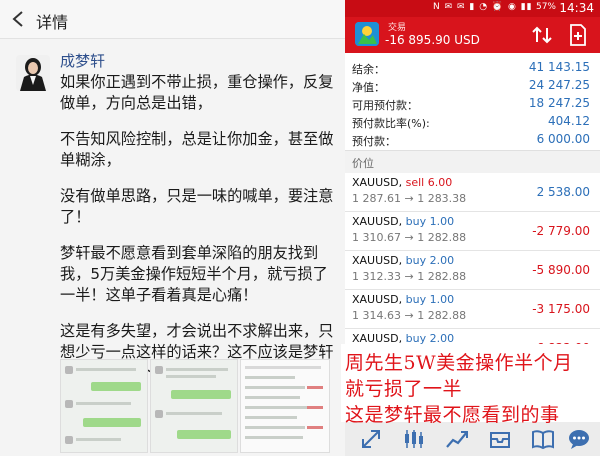 The height and width of the screenshot is (456, 600). I want to click on app-title: 交易, so click(397, 28).